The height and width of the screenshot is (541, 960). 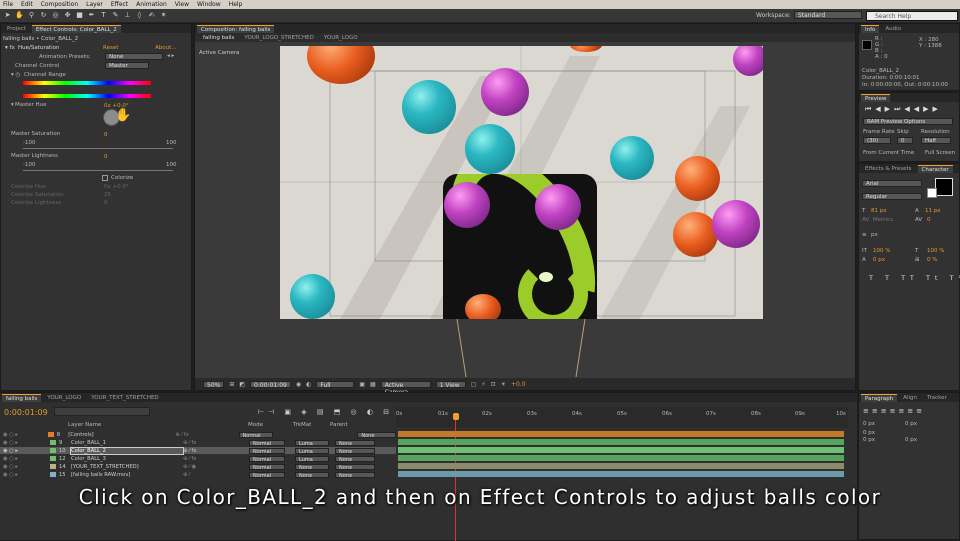 What do you see at coordinates (932, 260) in the screenshot?
I see `tsume-value: 0 %` at bounding box center [932, 260].